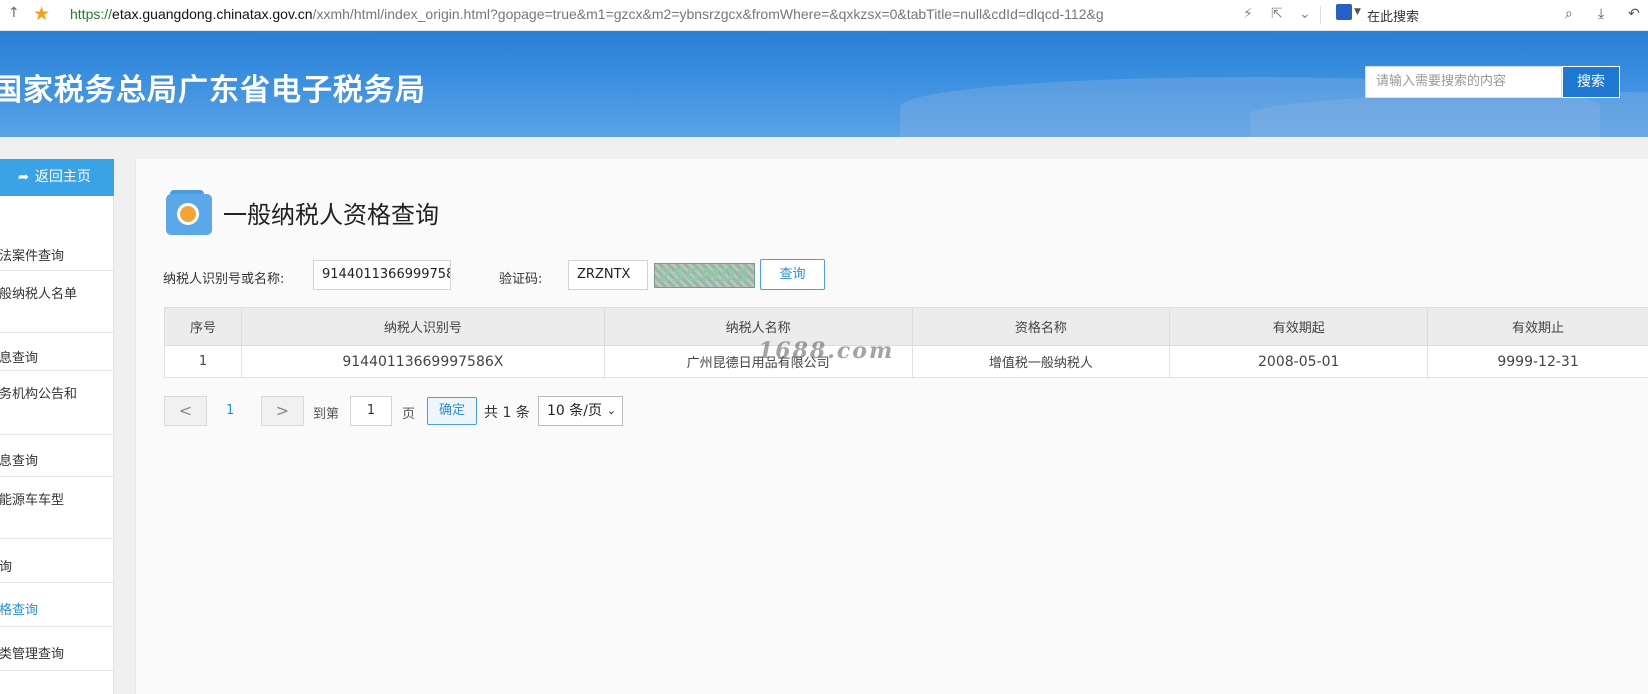 The height and width of the screenshot is (694, 1648). What do you see at coordinates (1344, 12) in the screenshot?
I see `search-engine-icon: 🐾` at bounding box center [1344, 12].